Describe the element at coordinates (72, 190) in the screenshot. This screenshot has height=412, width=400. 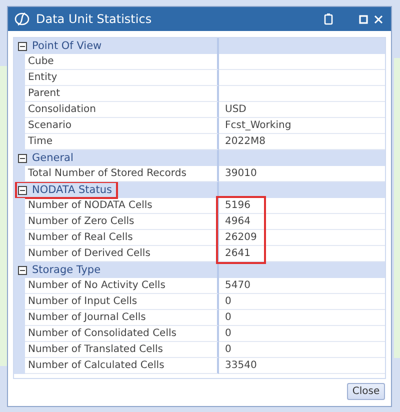
I see `group-label: NODATA Status` at that location.